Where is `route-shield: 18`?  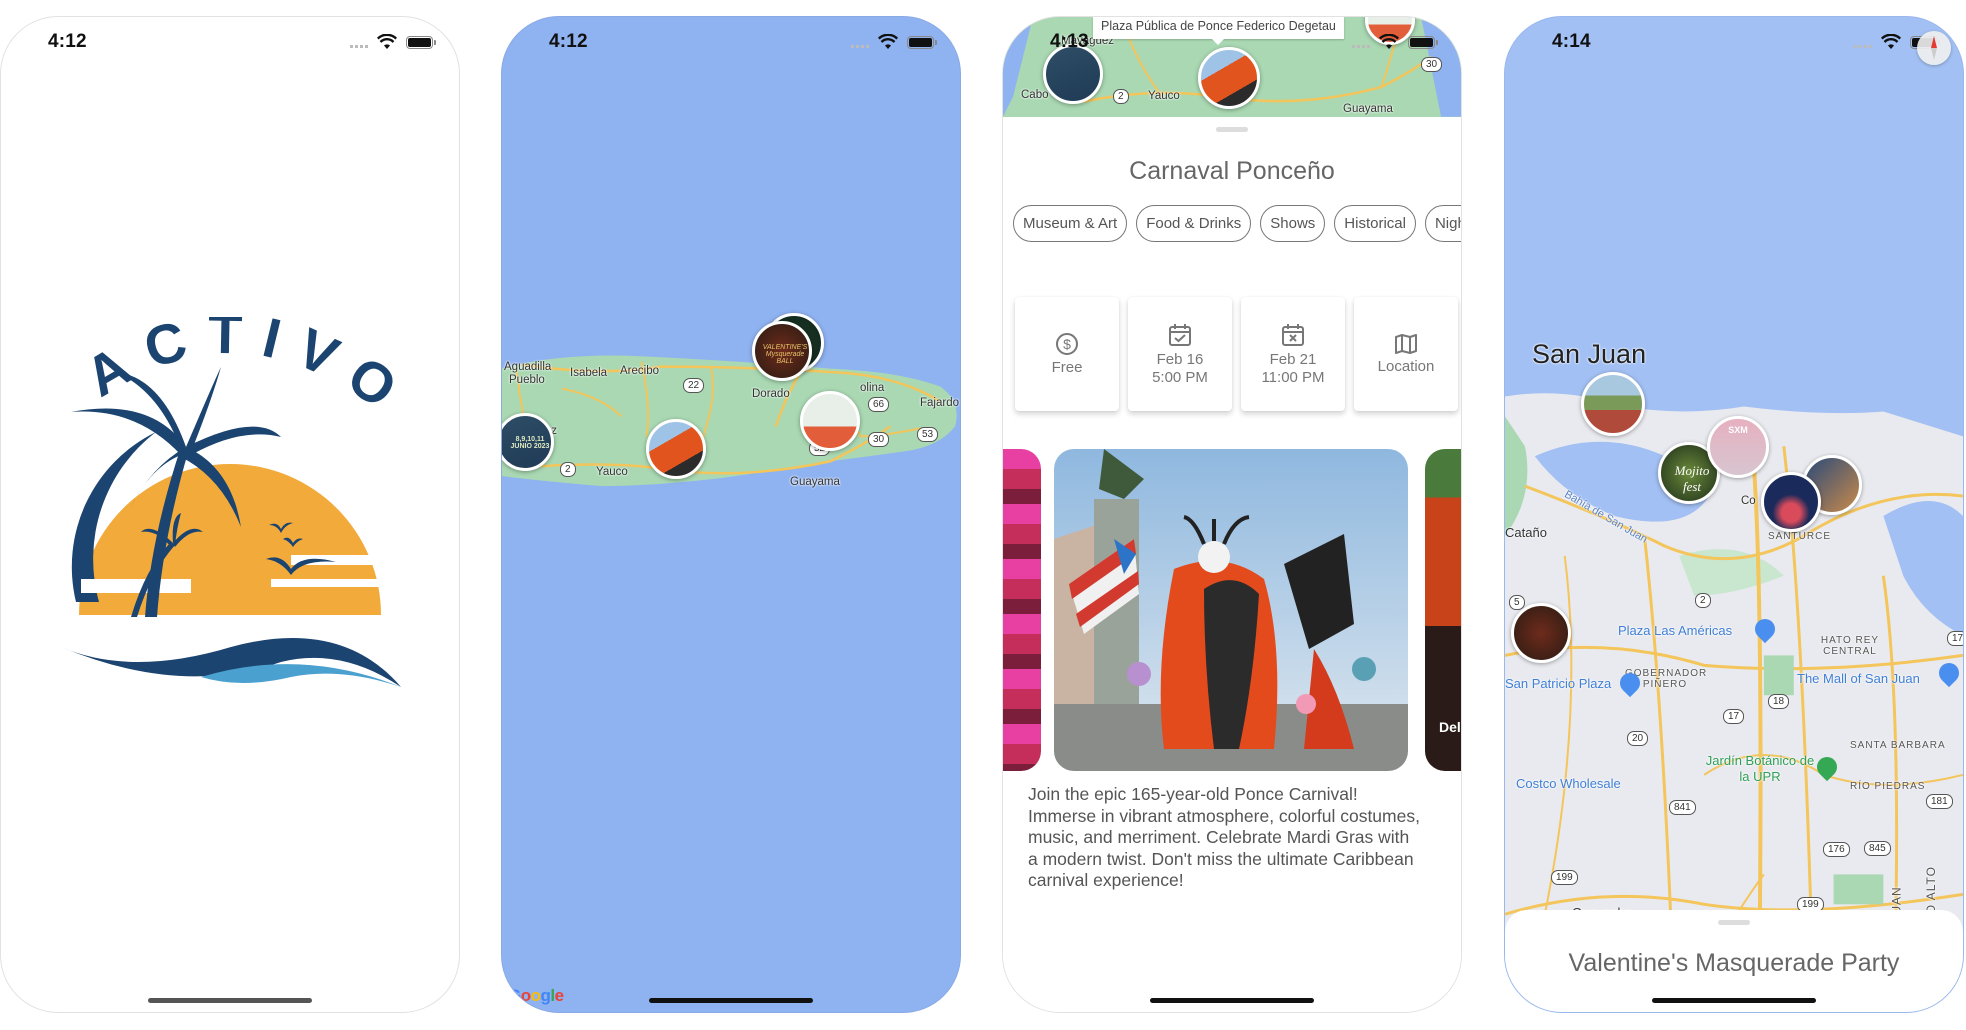 route-shield: 18 is located at coordinates (1779, 701).